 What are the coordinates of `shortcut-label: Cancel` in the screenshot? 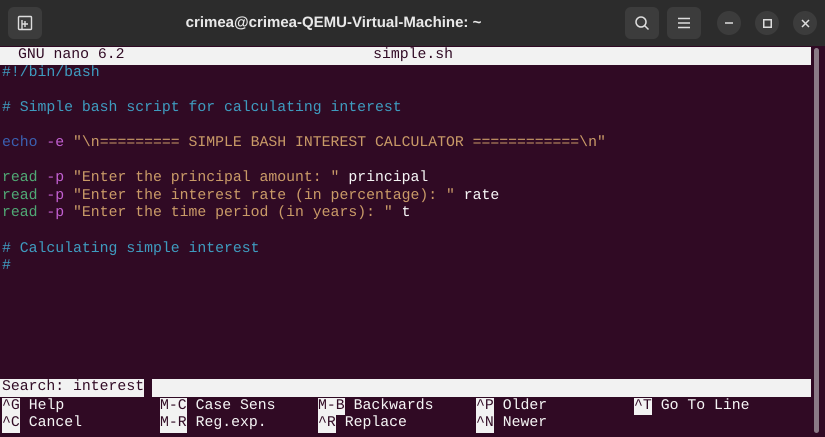 It's located at (55, 424).